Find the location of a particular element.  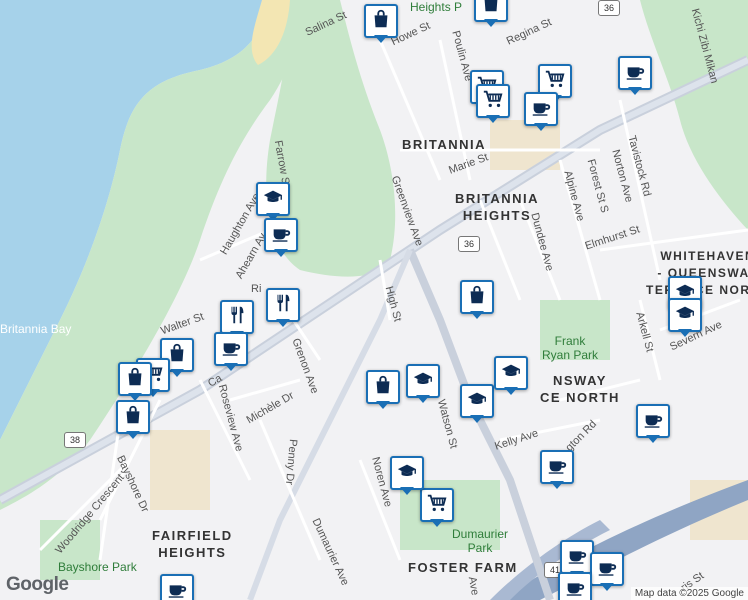

area-label-britannia-heights: BRITANNIA HEIGHTS is located at coordinates (497, 207).